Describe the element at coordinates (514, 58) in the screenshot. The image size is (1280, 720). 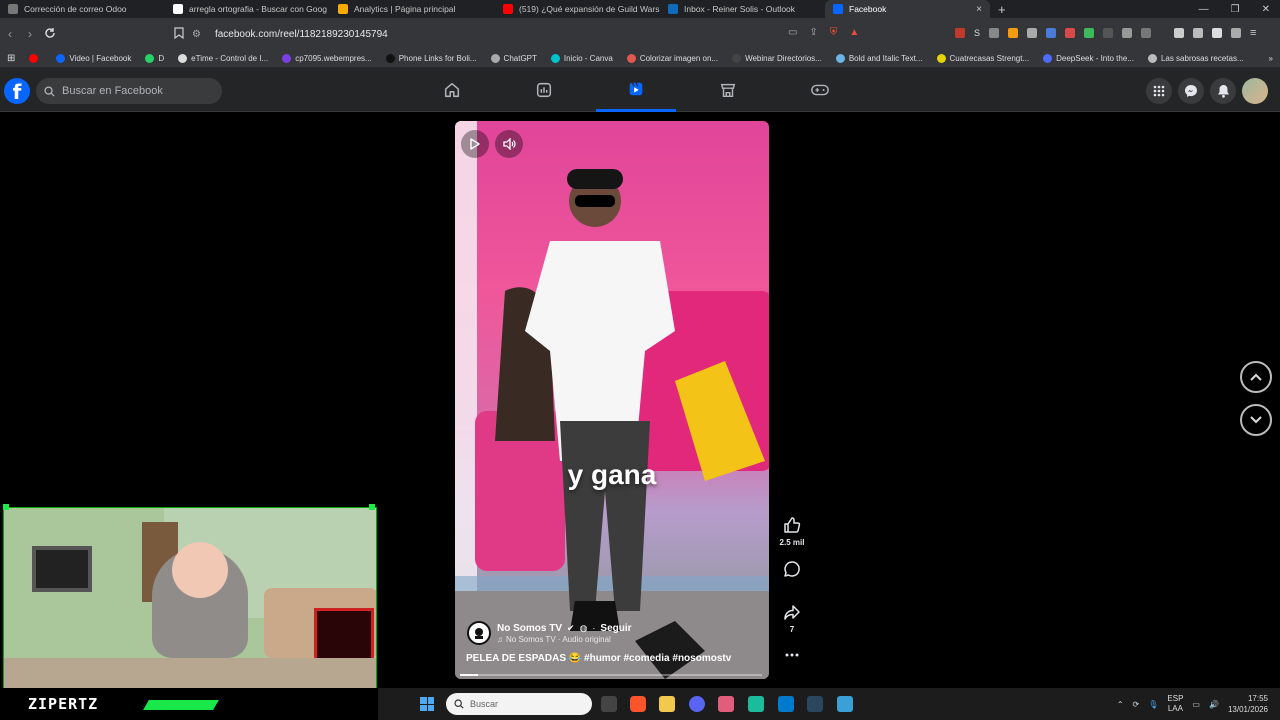
I see `bookmark-item: ChatGPT` at that location.